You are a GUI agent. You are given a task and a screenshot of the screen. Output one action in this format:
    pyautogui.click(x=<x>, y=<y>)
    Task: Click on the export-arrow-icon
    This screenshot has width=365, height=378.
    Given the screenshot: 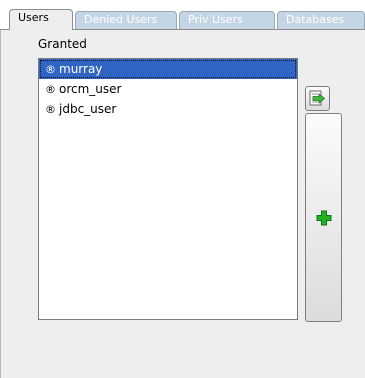 What is the action you would take?
    pyautogui.click(x=317, y=98)
    